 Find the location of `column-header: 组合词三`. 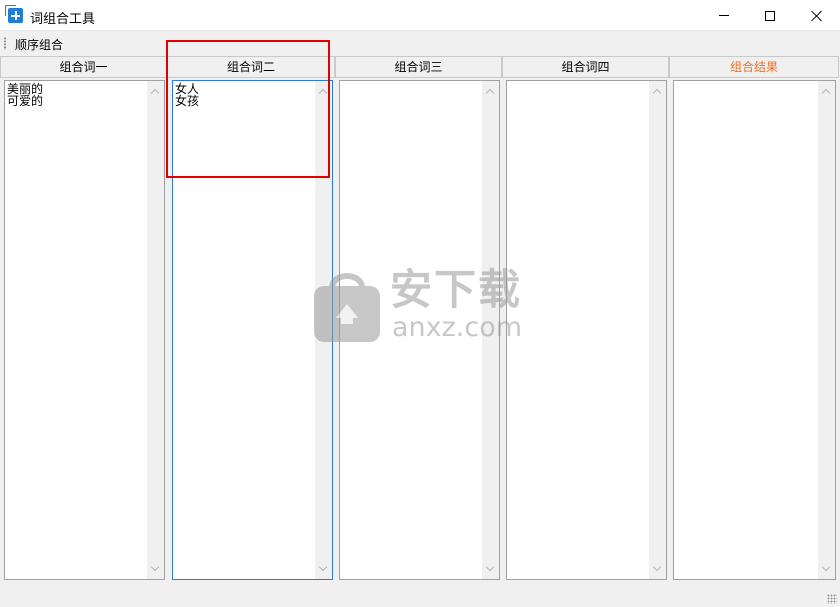

column-header: 组合词三 is located at coordinates (418, 67).